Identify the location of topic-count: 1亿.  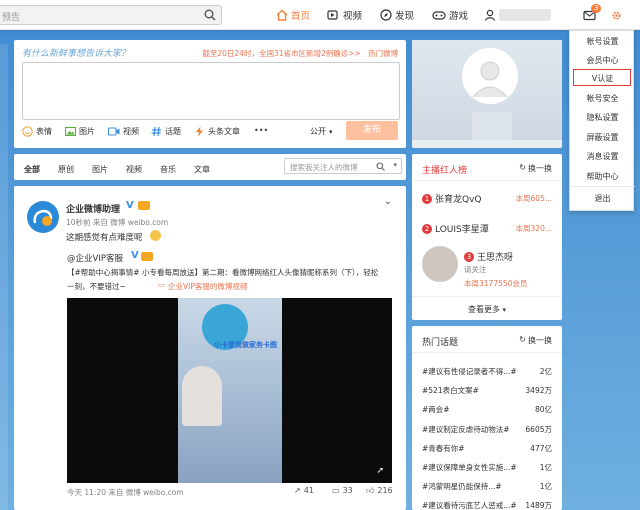
(545, 467).